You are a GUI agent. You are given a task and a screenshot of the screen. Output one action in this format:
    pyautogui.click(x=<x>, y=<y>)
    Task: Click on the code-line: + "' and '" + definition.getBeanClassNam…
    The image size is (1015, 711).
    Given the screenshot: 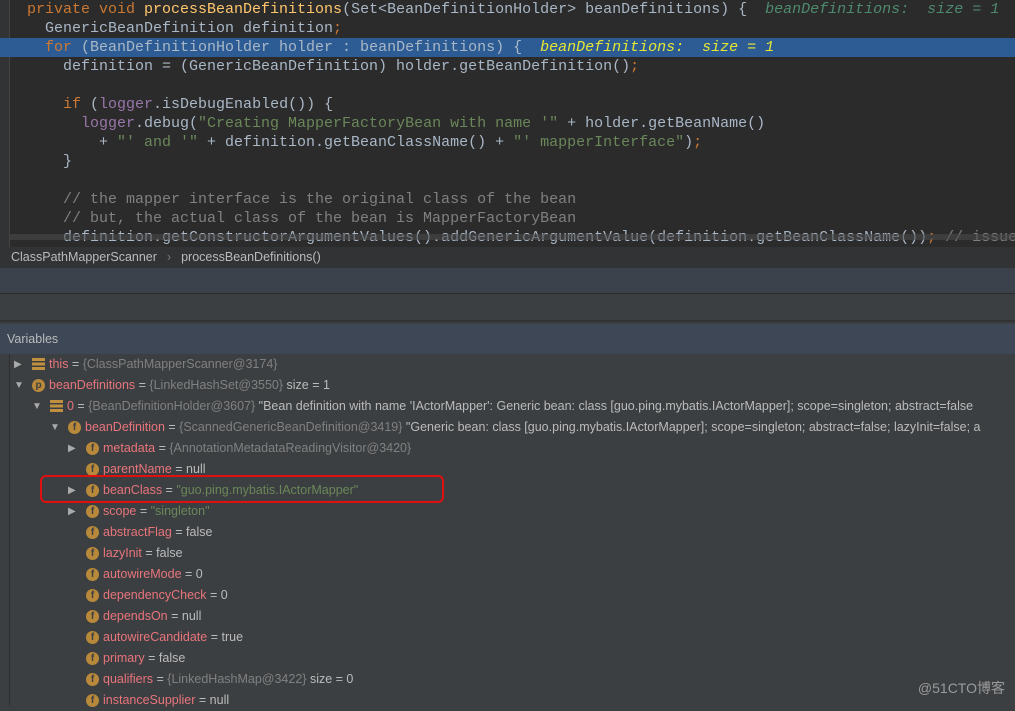 What is the action you would take?
    pyautogui.click(x=507, y=142)
    